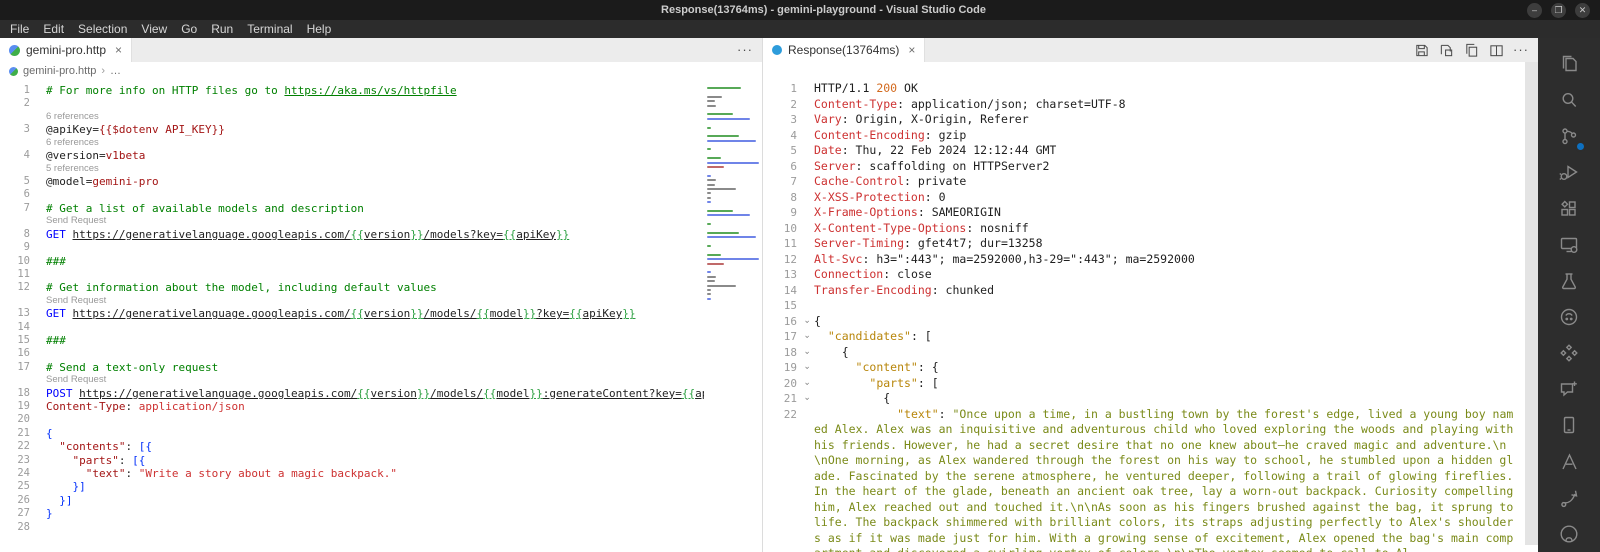 This screenshot has width=1600, height=552. Describe the element at coordinates (1558, 10) in the screenshot. I see `restore-icon: ❐` at that location.